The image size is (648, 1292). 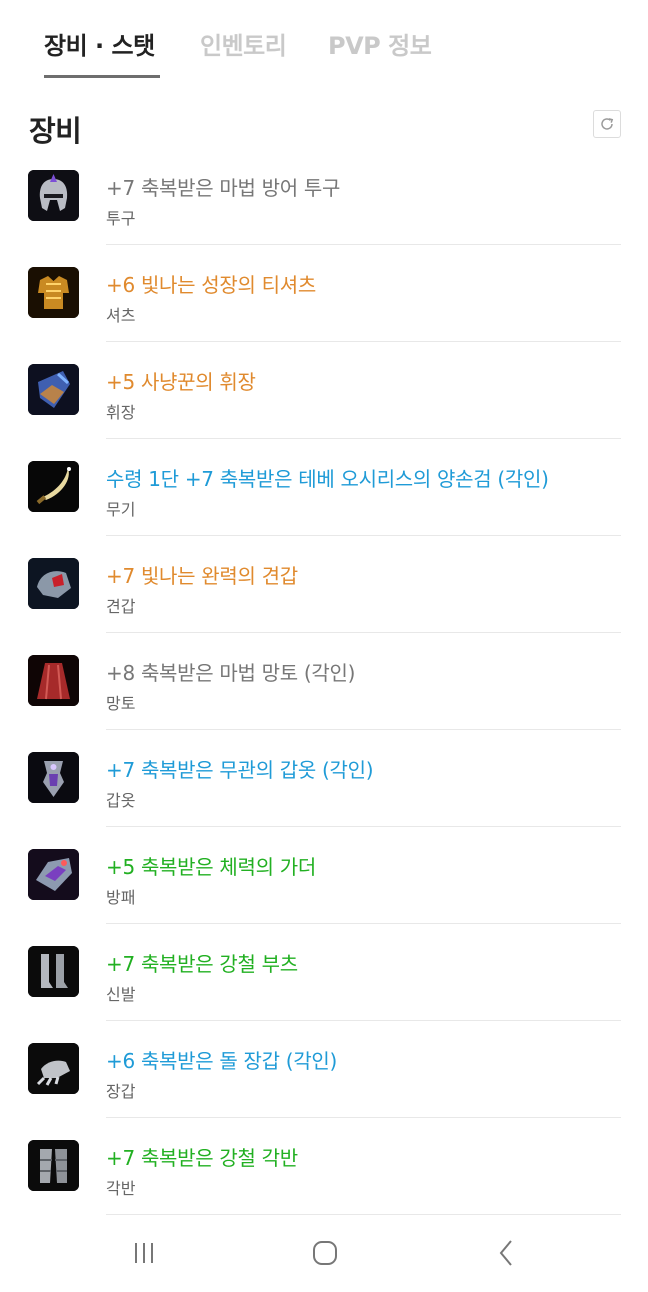 I want to click on emblem-icon, so click(x=53, y=389).